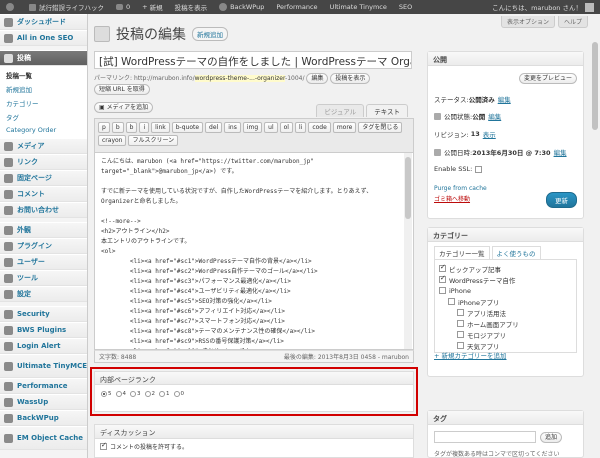 The width and height of the screenshot is (600, 458). What do you see at coordinates (505, 59) in the screenshot?
I see `publish-title: 公開` at bounding box center [505, 59].